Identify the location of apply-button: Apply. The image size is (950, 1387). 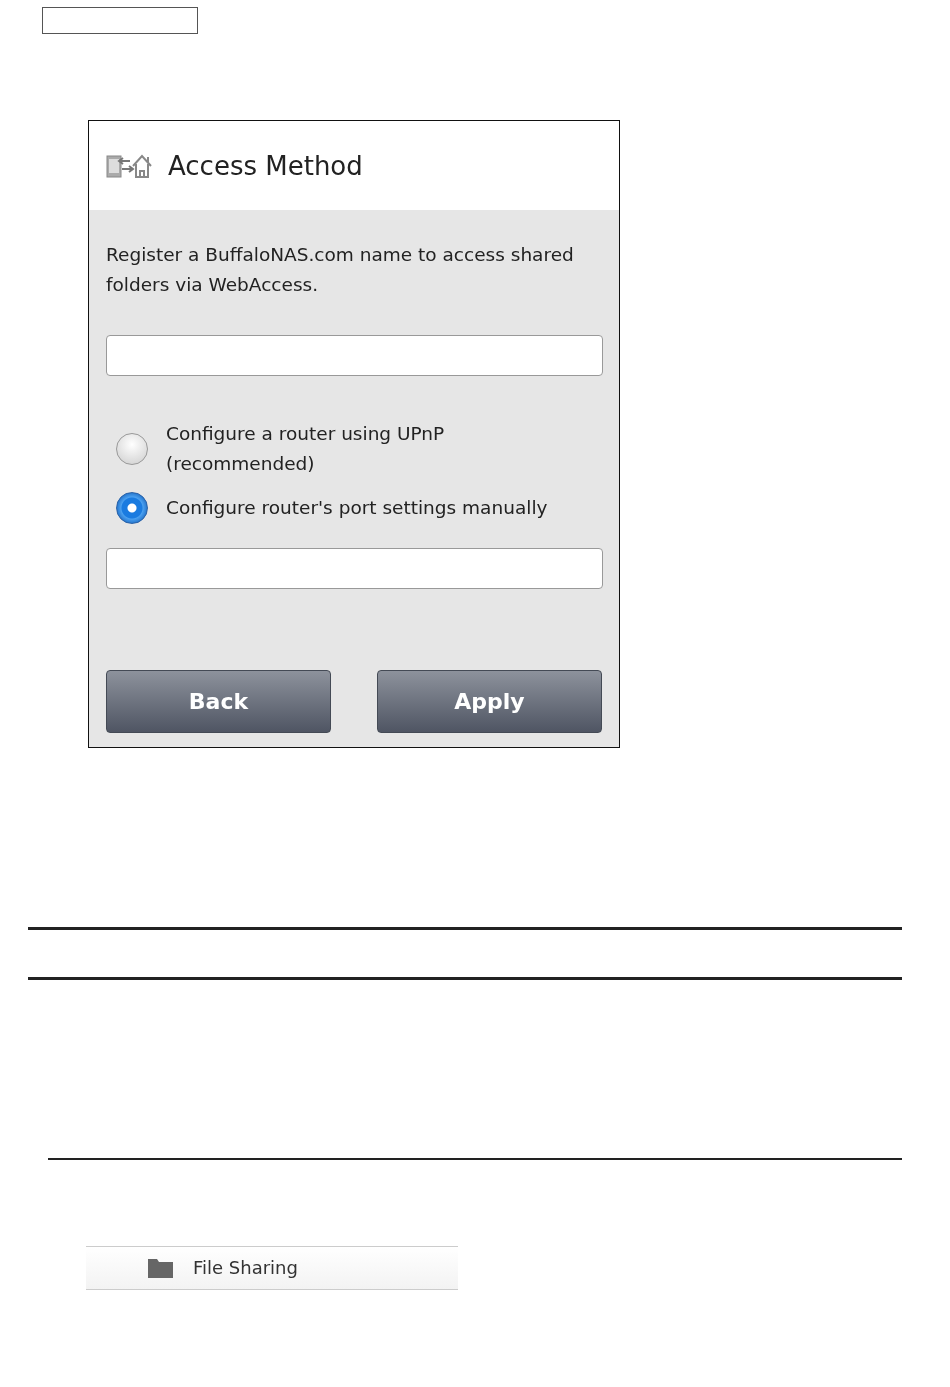
(489, 701).